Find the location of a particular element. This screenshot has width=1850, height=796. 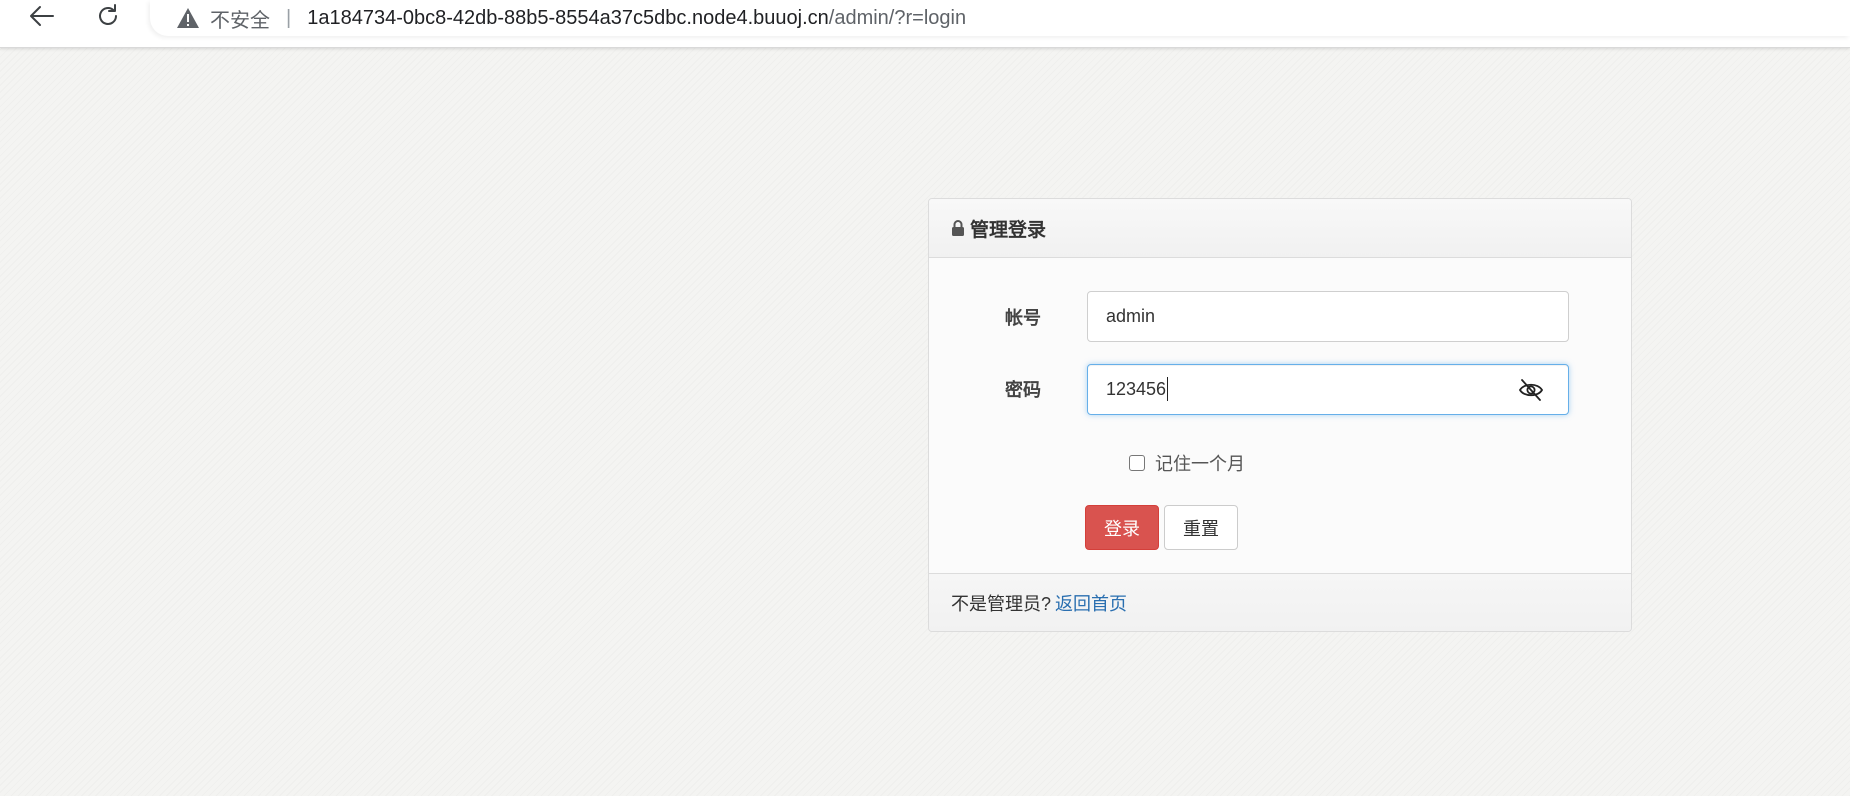

back-button is located at coordinates (42, 18).